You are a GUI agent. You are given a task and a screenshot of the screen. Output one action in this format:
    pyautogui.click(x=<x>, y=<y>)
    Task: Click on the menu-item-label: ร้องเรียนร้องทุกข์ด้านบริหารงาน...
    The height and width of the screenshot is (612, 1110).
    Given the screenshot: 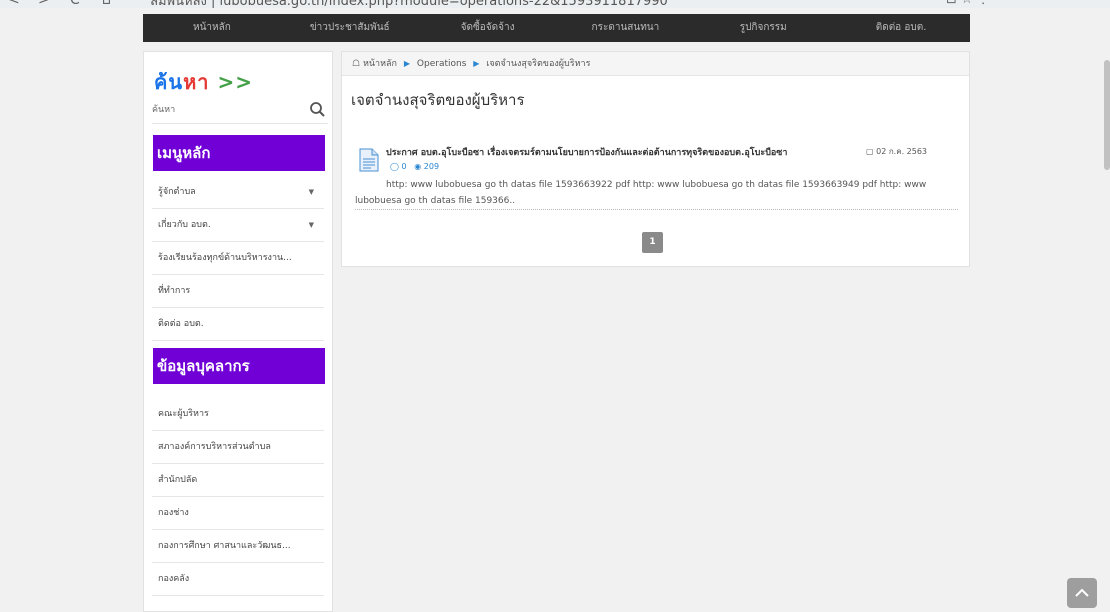 What is the action you would take?
    pyautogui.click(x=225, y=258)
    